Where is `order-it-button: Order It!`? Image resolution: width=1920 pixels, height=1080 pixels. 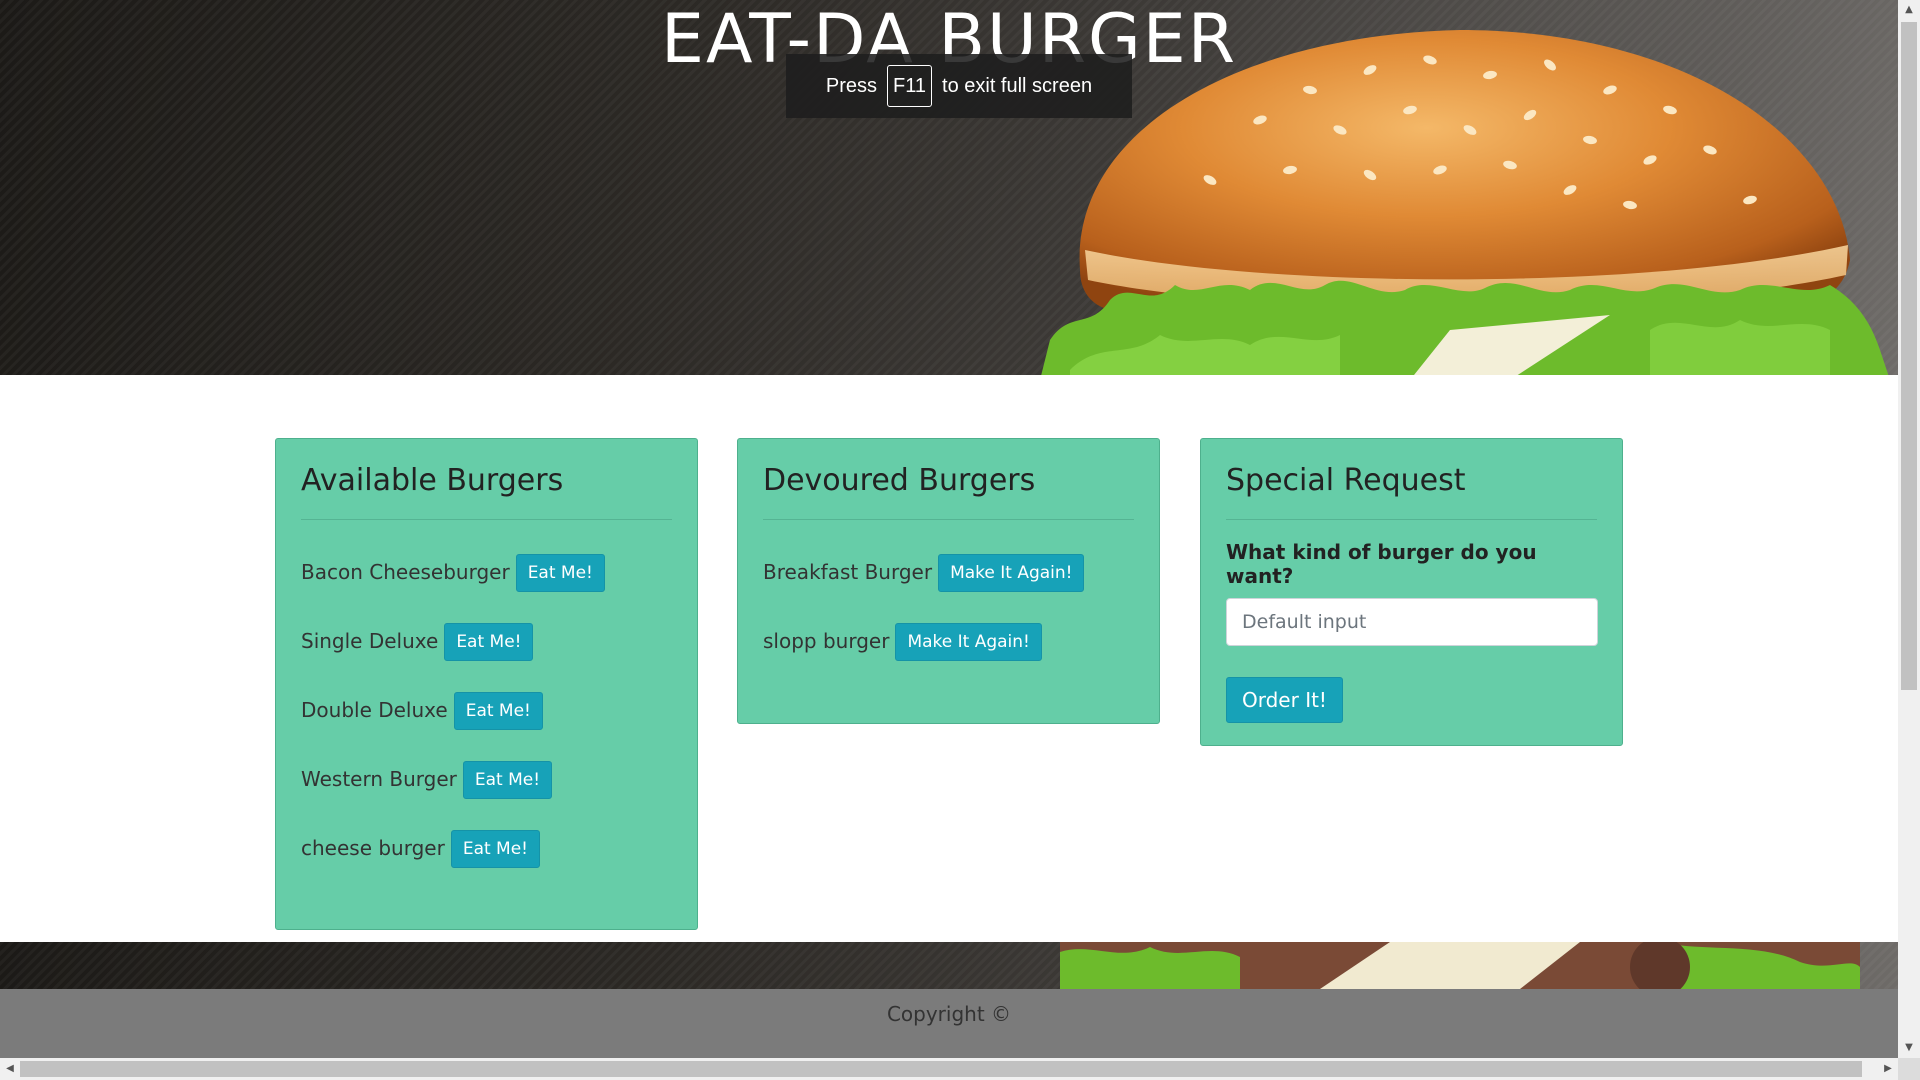
order-it-button: Order It! is located at coordinates (1284, 700).